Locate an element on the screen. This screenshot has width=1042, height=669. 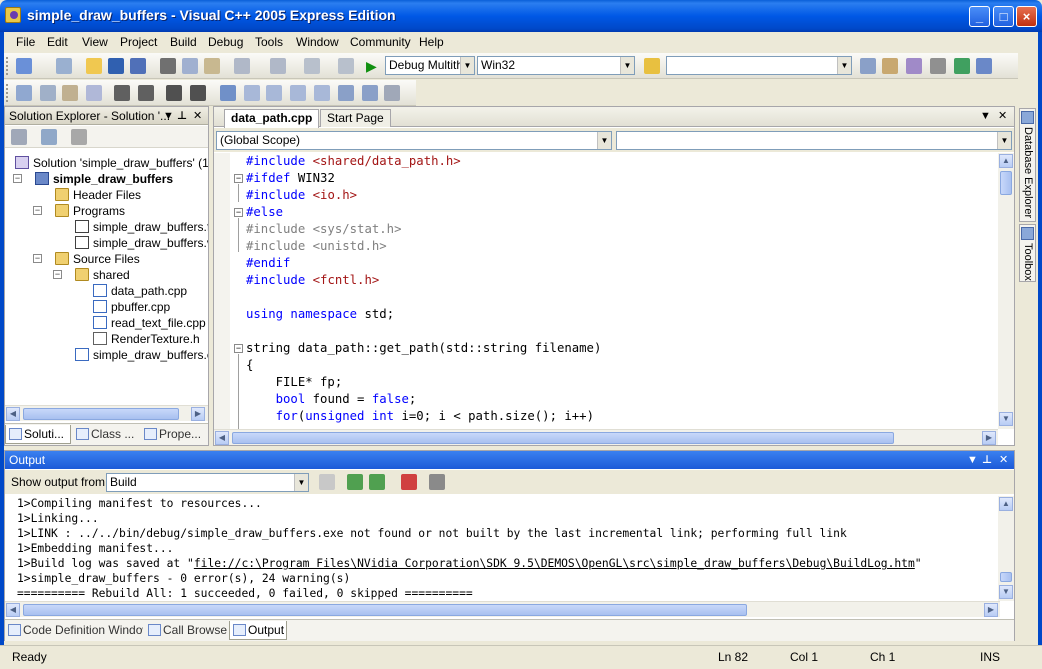
menu-project: Project is located at coordinates (138, 42).